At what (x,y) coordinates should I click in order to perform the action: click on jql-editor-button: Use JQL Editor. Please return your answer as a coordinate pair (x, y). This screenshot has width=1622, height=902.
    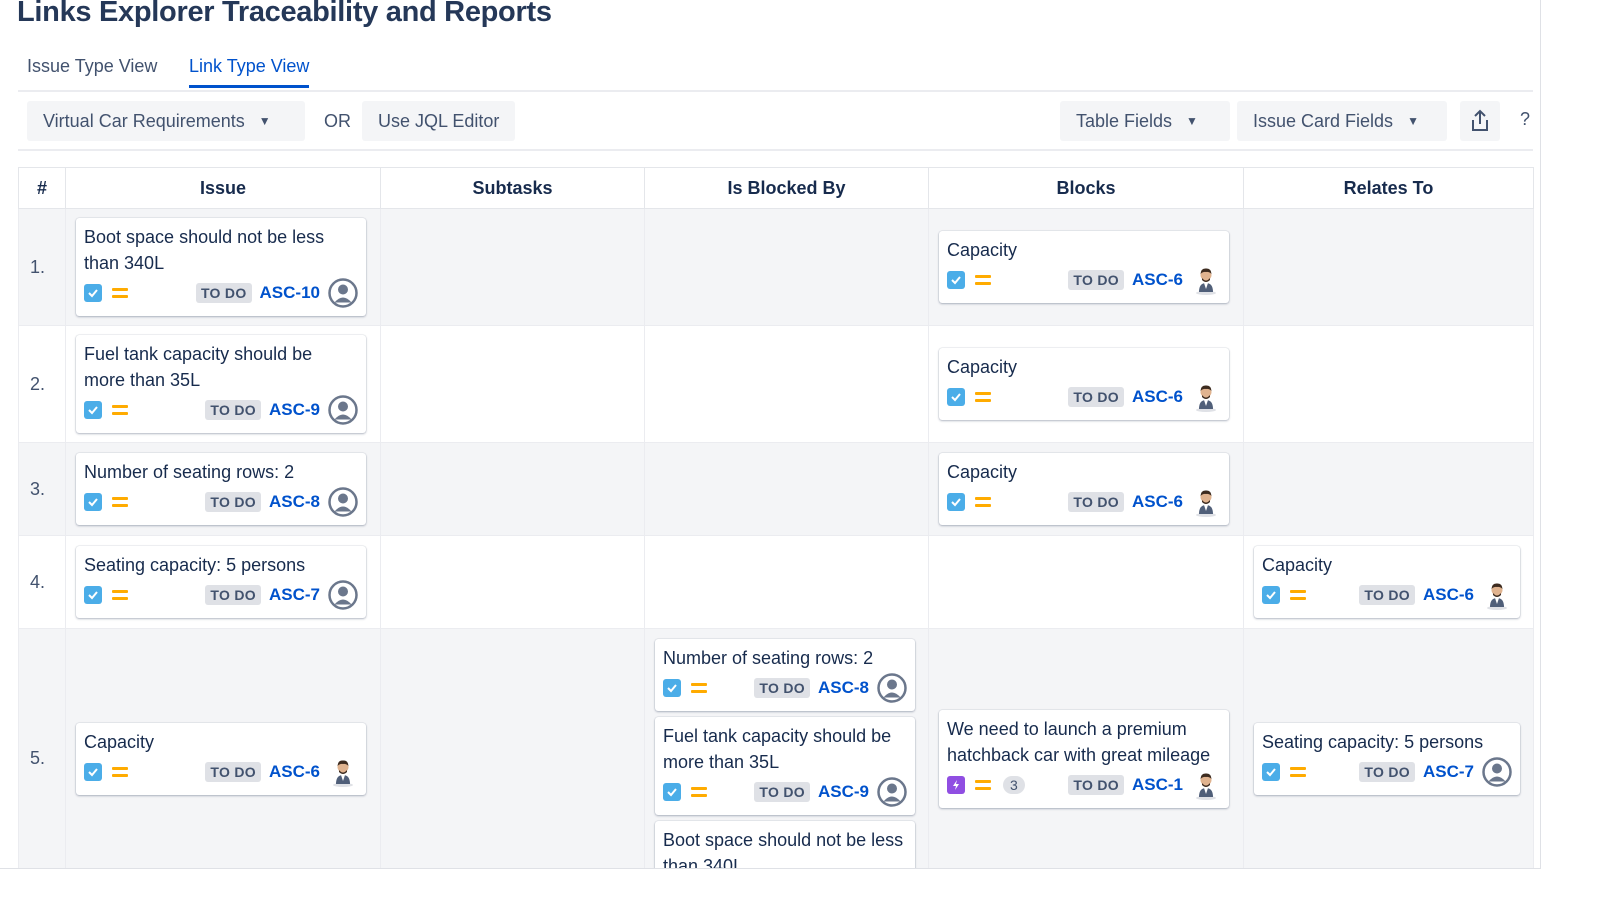
    Looking at the image, I should click on (439, 121).